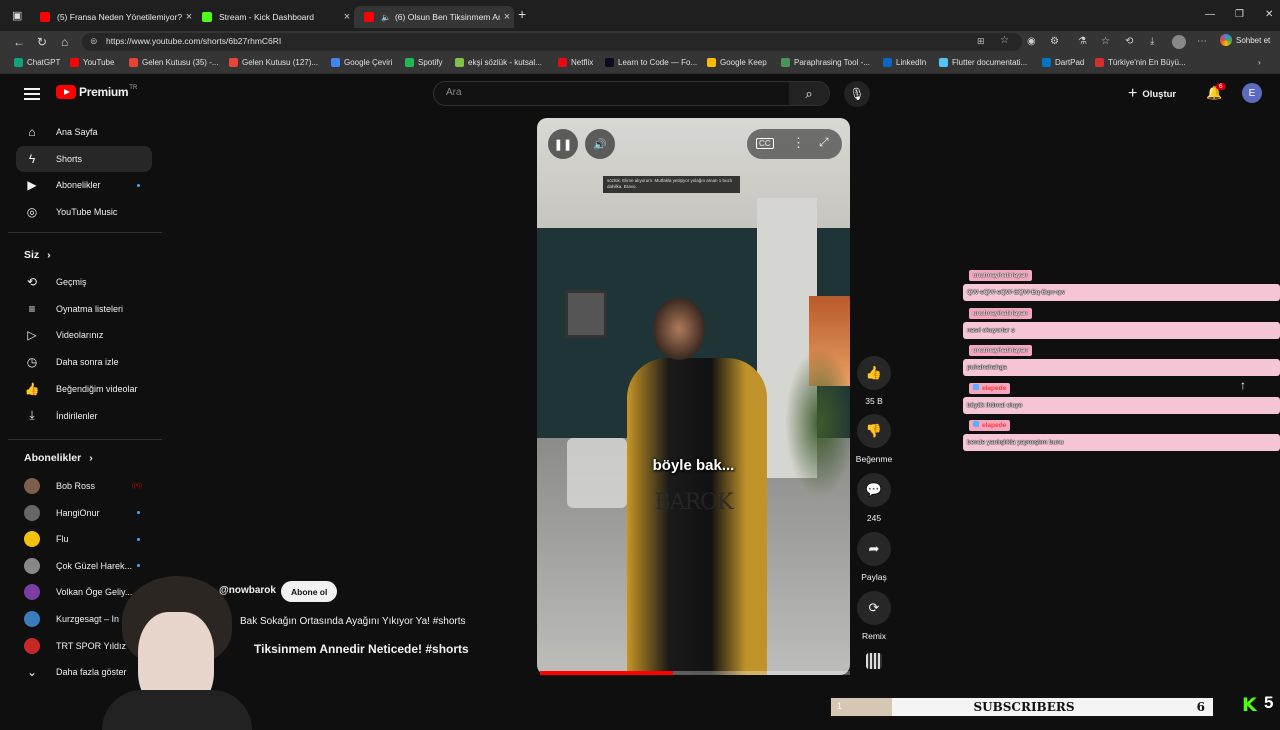 The height and width of the screenshot is (730, 1280). I want to click on favorites-icon: ☆, so click(1105, 41).